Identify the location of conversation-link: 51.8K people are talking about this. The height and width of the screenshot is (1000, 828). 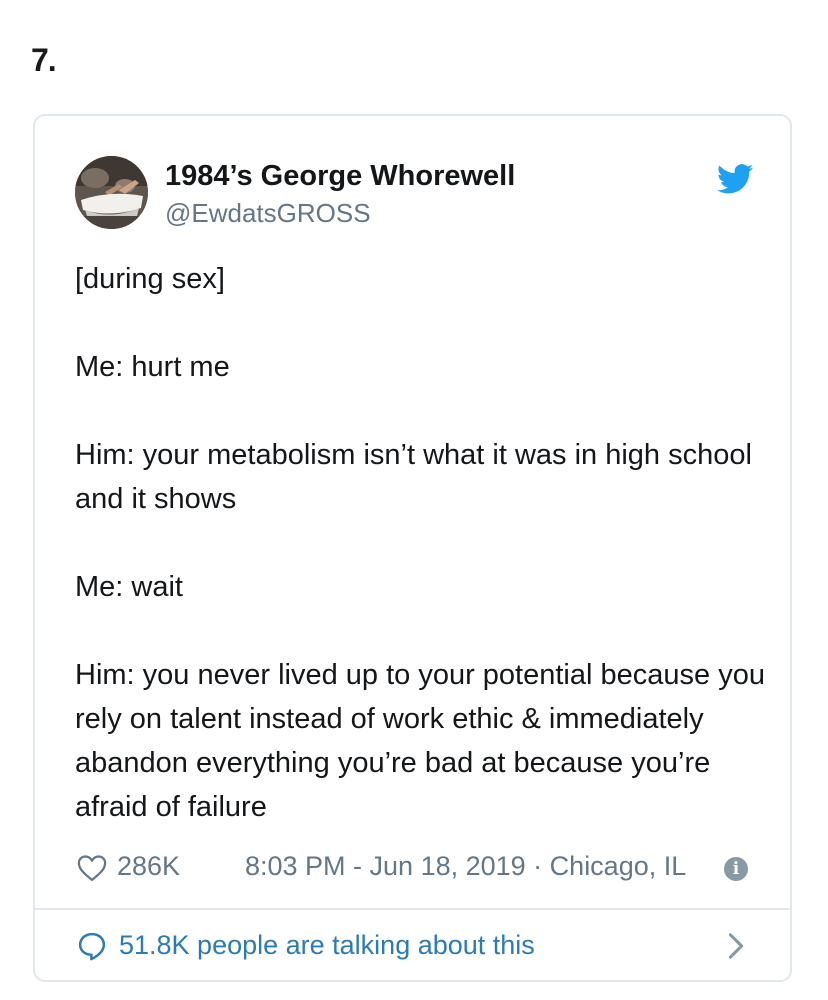
(415, 946).